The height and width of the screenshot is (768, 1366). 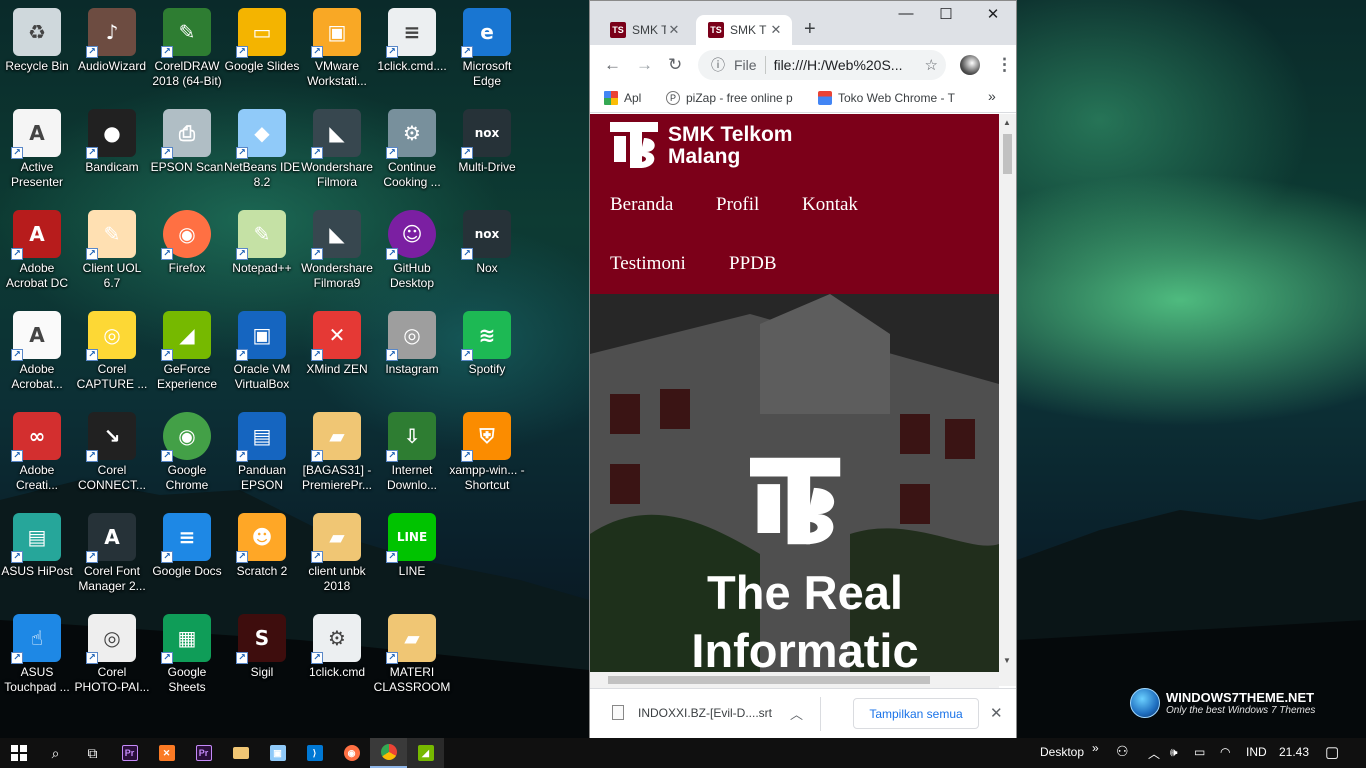 What do you see at coordinates (166, 753) in the screenshot?
I see `xampp-taskbar-icon: ✕` at bounding box center [166, 753].